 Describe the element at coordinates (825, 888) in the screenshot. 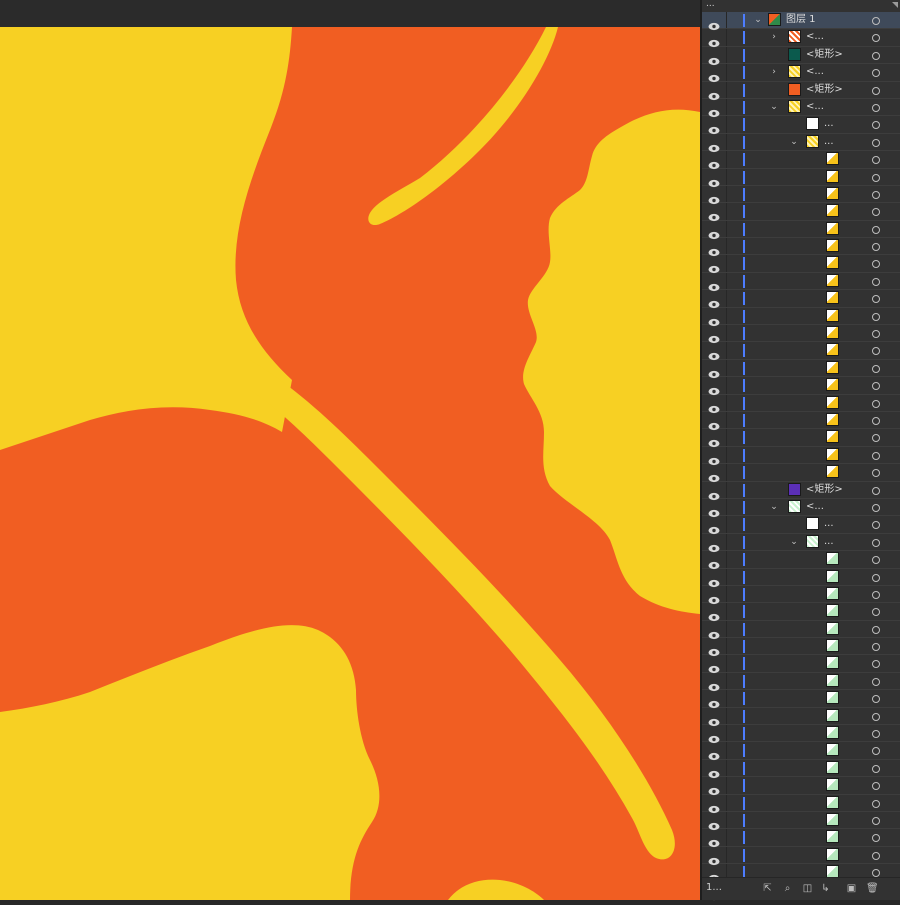

I see `move-layer-icon: ↳` at that location.